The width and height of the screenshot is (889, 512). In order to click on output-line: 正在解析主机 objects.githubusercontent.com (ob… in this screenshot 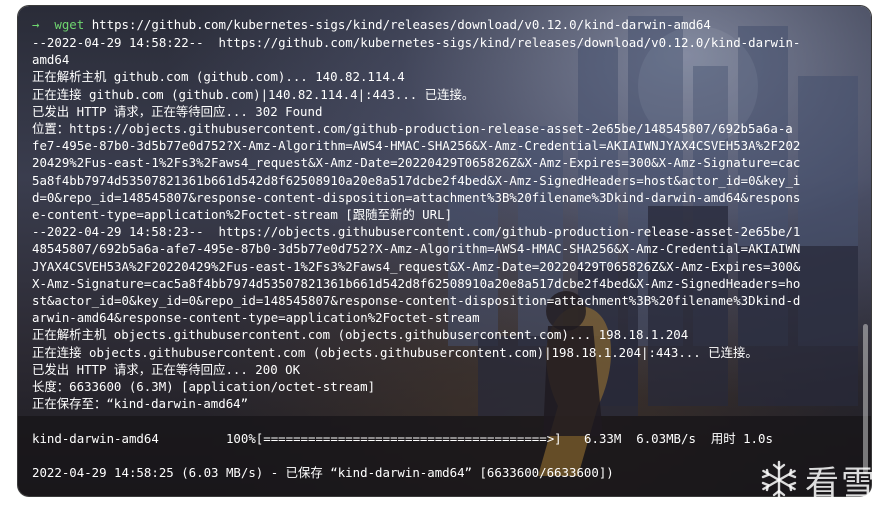, I will do `click(360, 334)`.